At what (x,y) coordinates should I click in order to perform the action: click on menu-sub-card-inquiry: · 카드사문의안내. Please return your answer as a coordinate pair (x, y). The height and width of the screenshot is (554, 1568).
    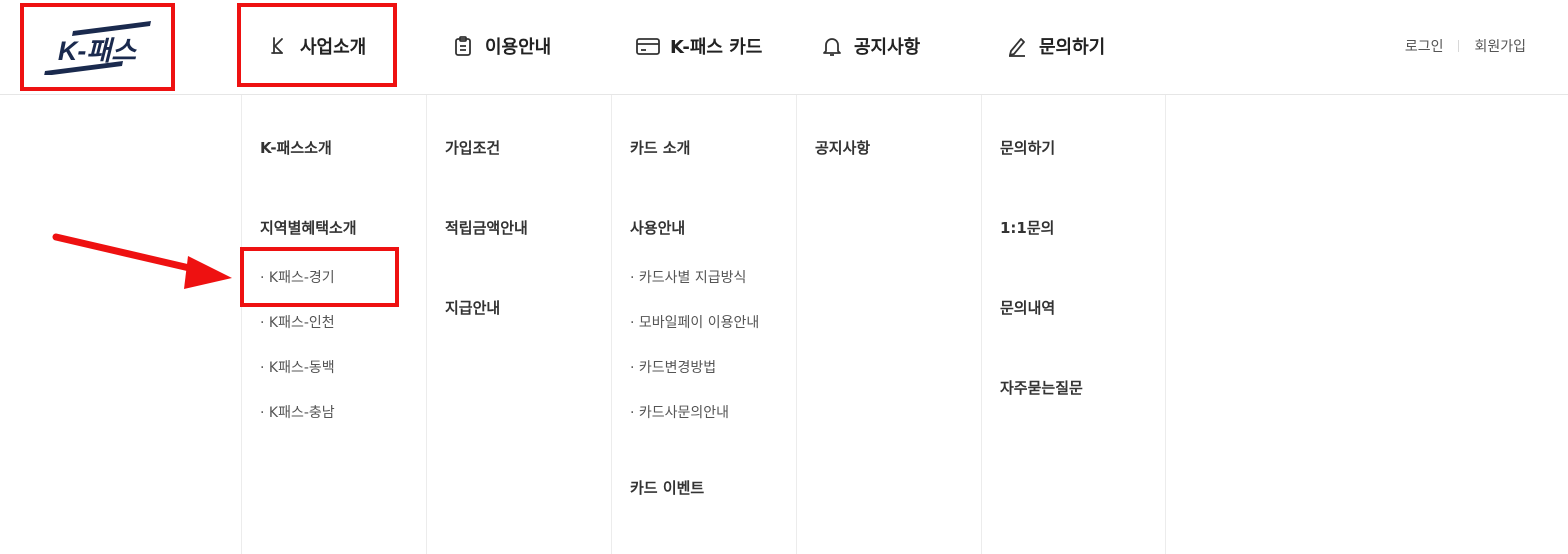
    Looking at the image, I should click on (679, 412).